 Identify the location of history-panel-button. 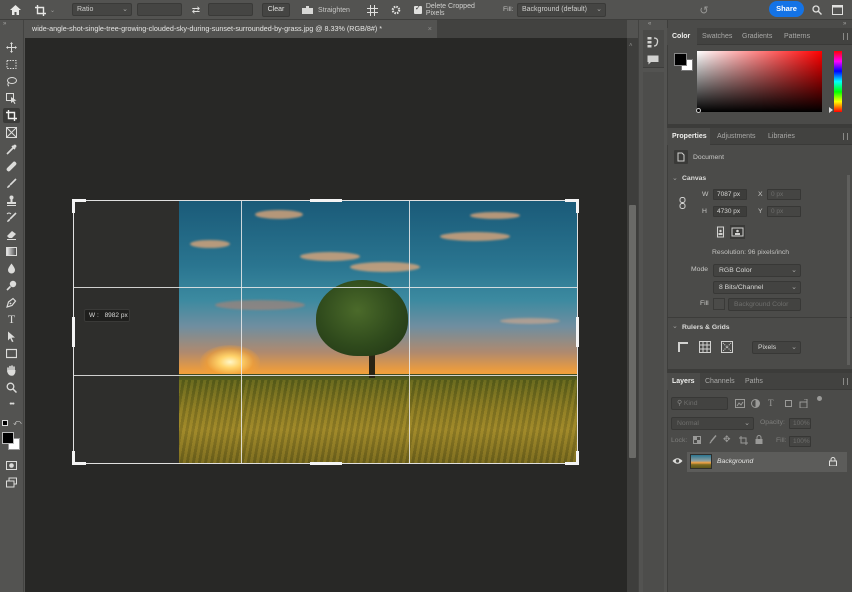
(653, 42).